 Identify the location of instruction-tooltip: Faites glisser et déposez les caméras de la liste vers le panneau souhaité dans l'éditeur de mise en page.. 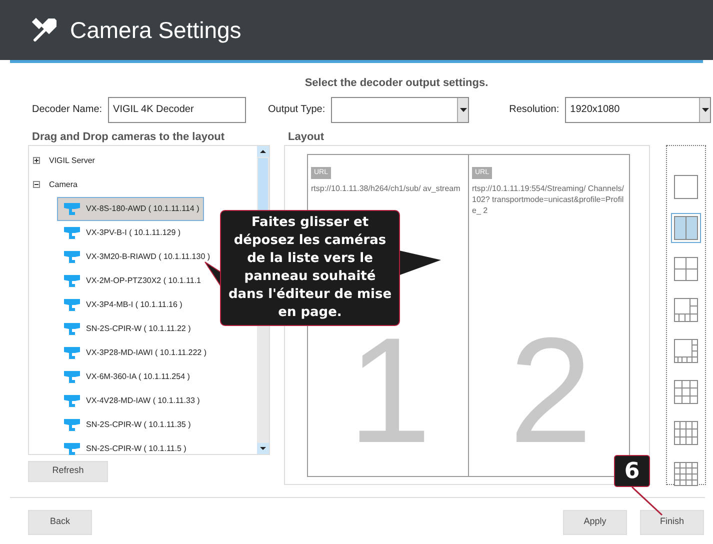
(310, 268).